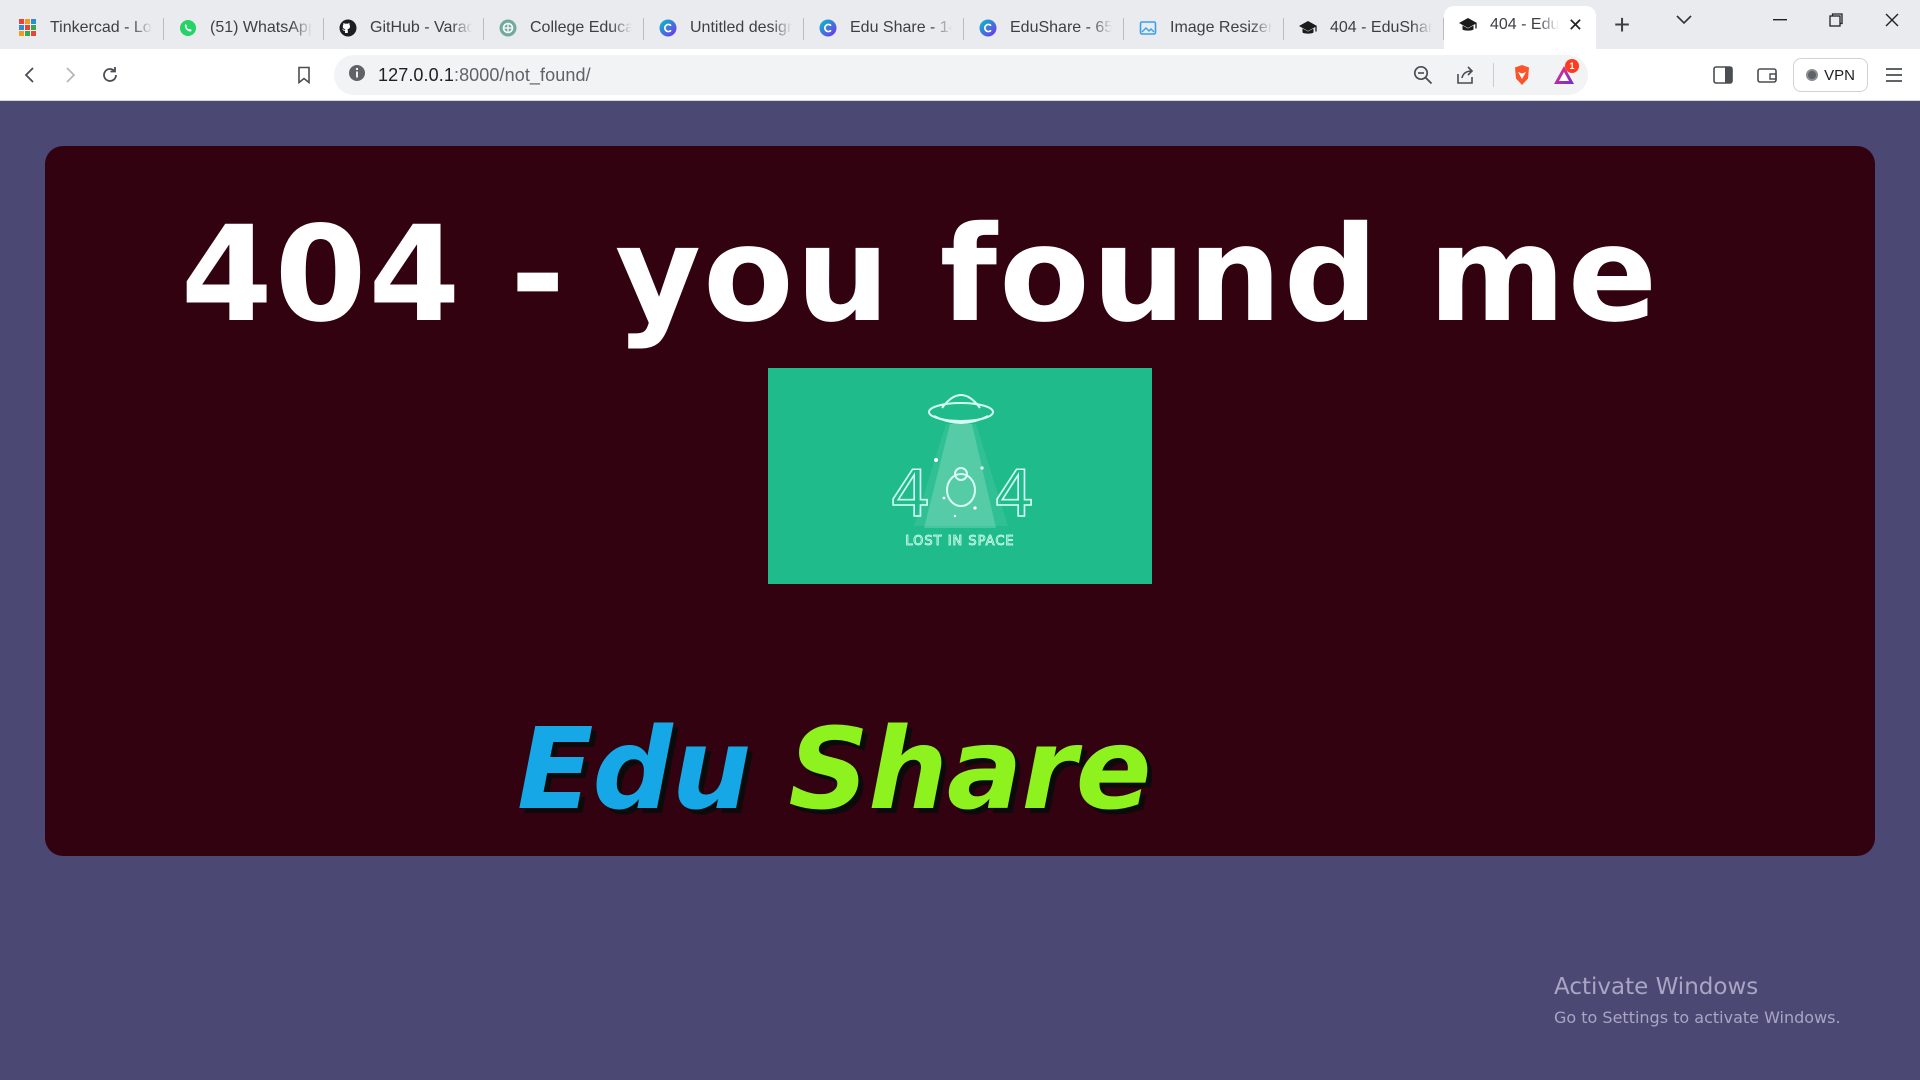  Describe the element at coordinates (920, 275) in the screenshot. I see `page-title: 404 - you found me` at that location.